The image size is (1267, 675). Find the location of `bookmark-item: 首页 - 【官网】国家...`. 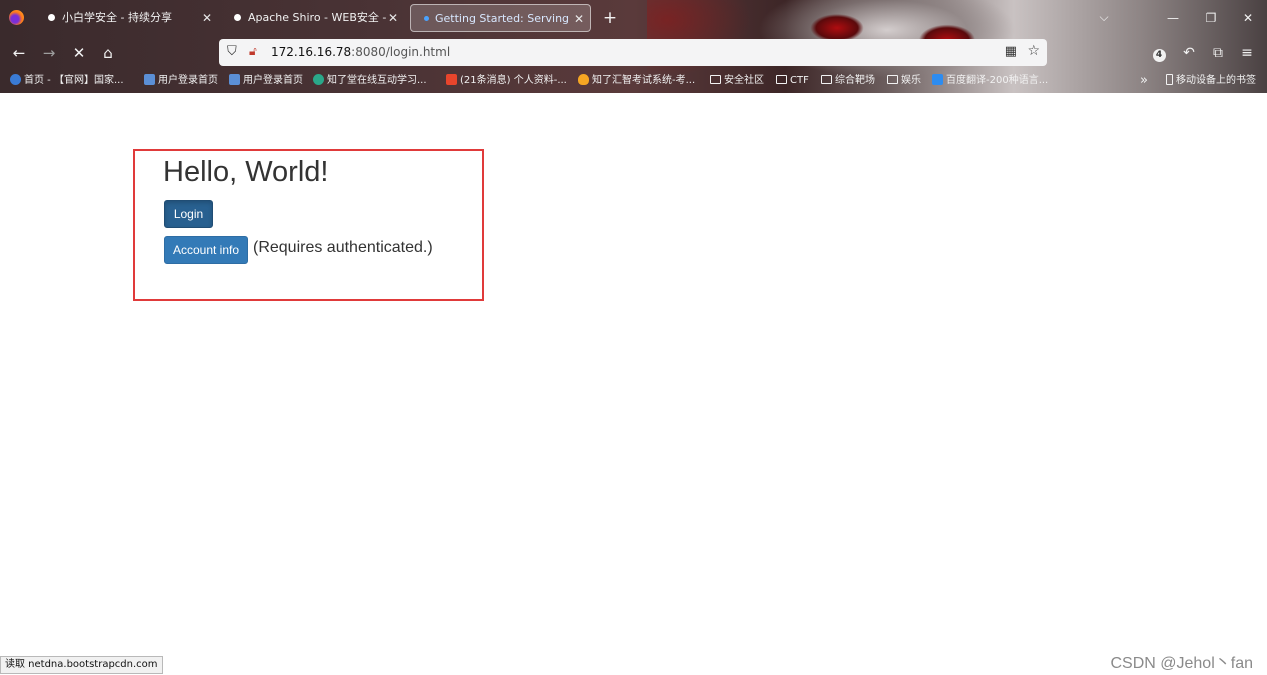

bookmark-item: 首页 - 【官网】国家... is located at coordinates (67, 80).